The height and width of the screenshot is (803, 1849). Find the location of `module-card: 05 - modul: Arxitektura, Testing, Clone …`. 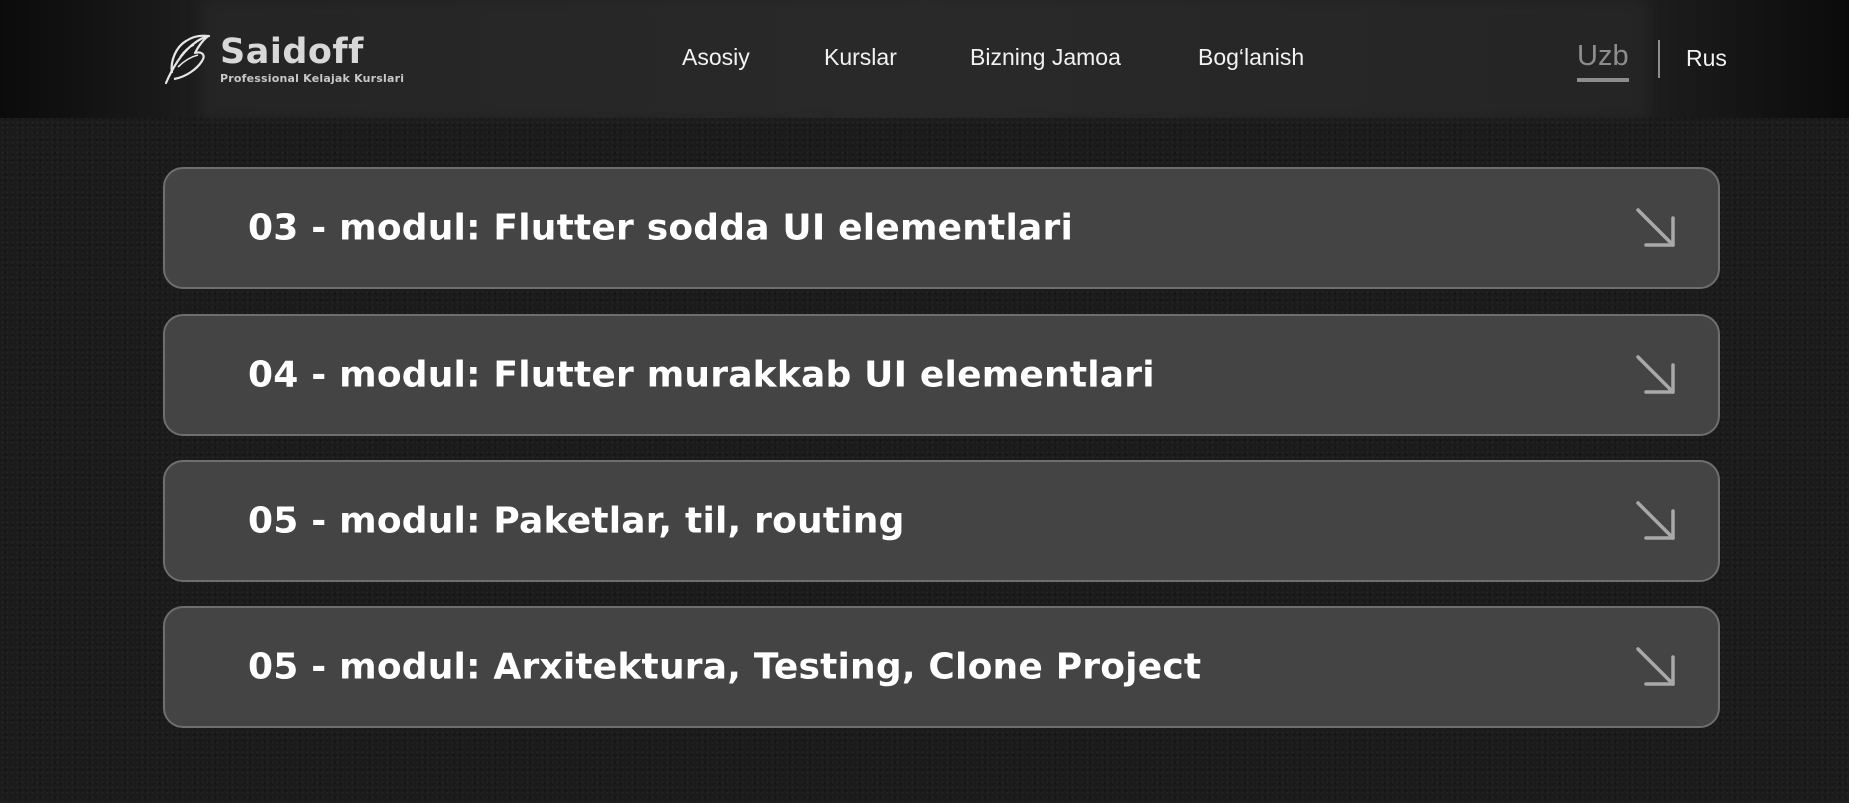

module-card: 05 - modul: Arxitektura, Testing, Clone … is located at coordinates (941, 667).